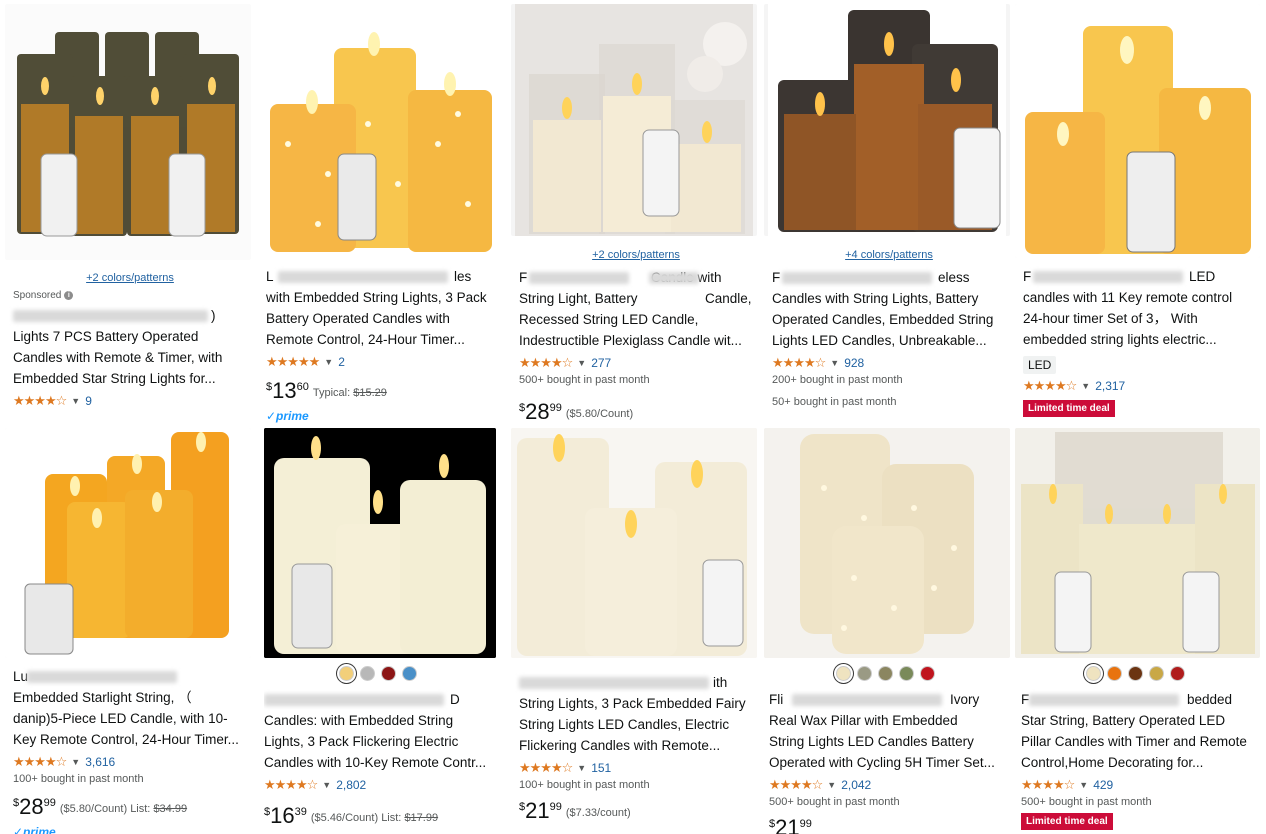  Describe the element at coordinates (584, 785) in the screenshot. I see `bought-past-month: 100+ bought in past month` at that location.